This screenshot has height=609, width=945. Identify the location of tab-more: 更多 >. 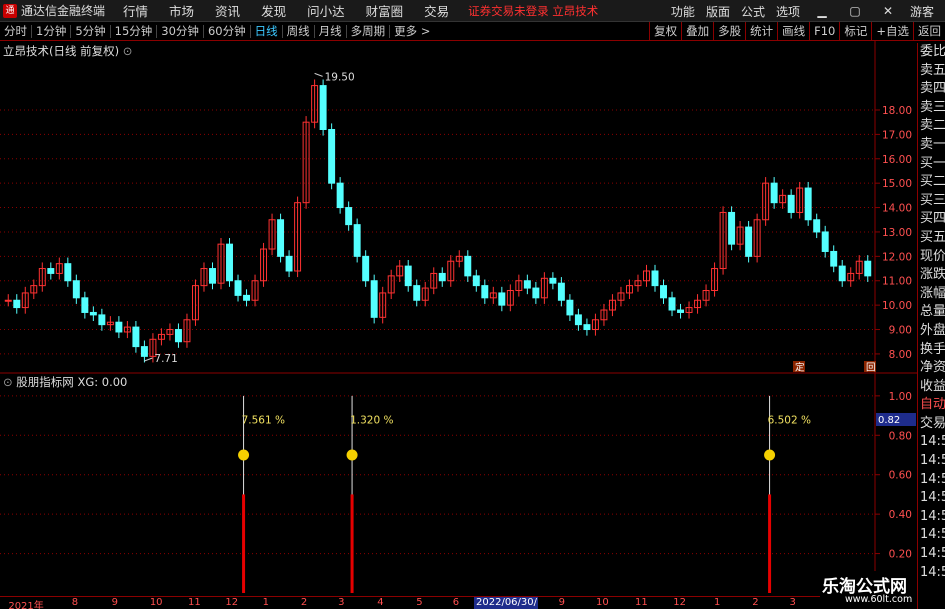
(412, 31).